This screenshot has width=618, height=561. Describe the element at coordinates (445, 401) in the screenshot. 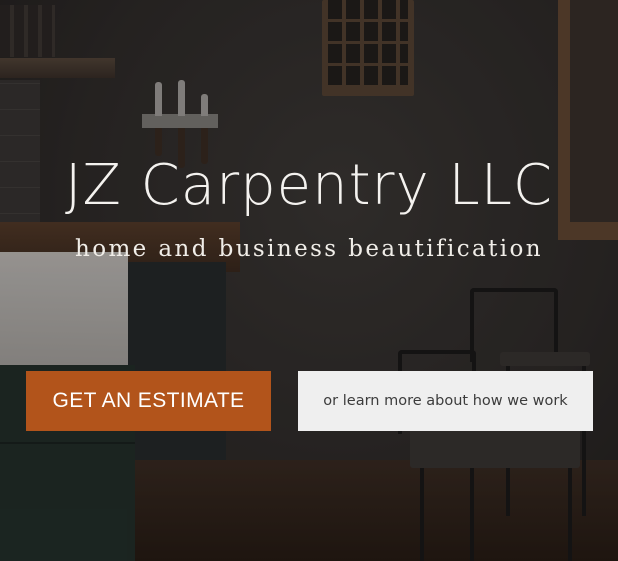

I see `learn-more-button: or learn more about how we work` at that location.